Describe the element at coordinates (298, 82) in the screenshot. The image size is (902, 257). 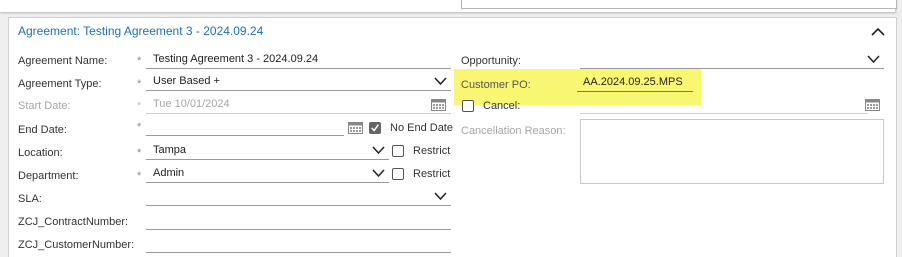
I see `agreement-type-select: User Based +` at that location.